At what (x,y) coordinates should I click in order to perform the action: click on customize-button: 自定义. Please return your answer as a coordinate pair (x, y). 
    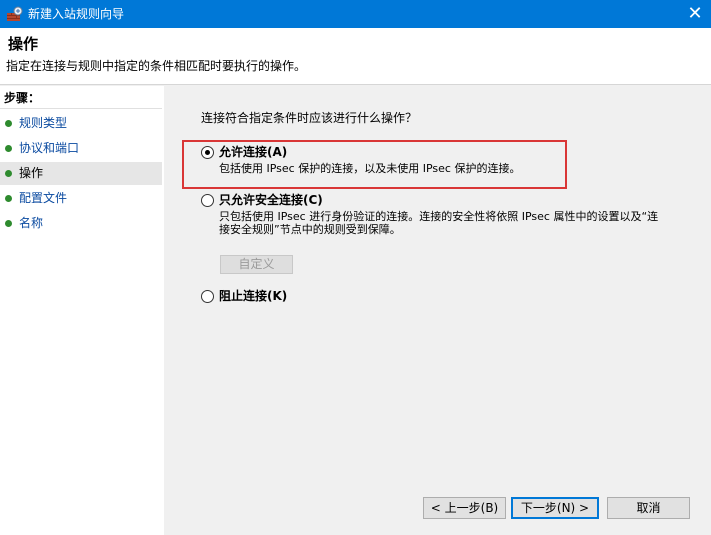
    Looking at the image, I should click on (256, 264).